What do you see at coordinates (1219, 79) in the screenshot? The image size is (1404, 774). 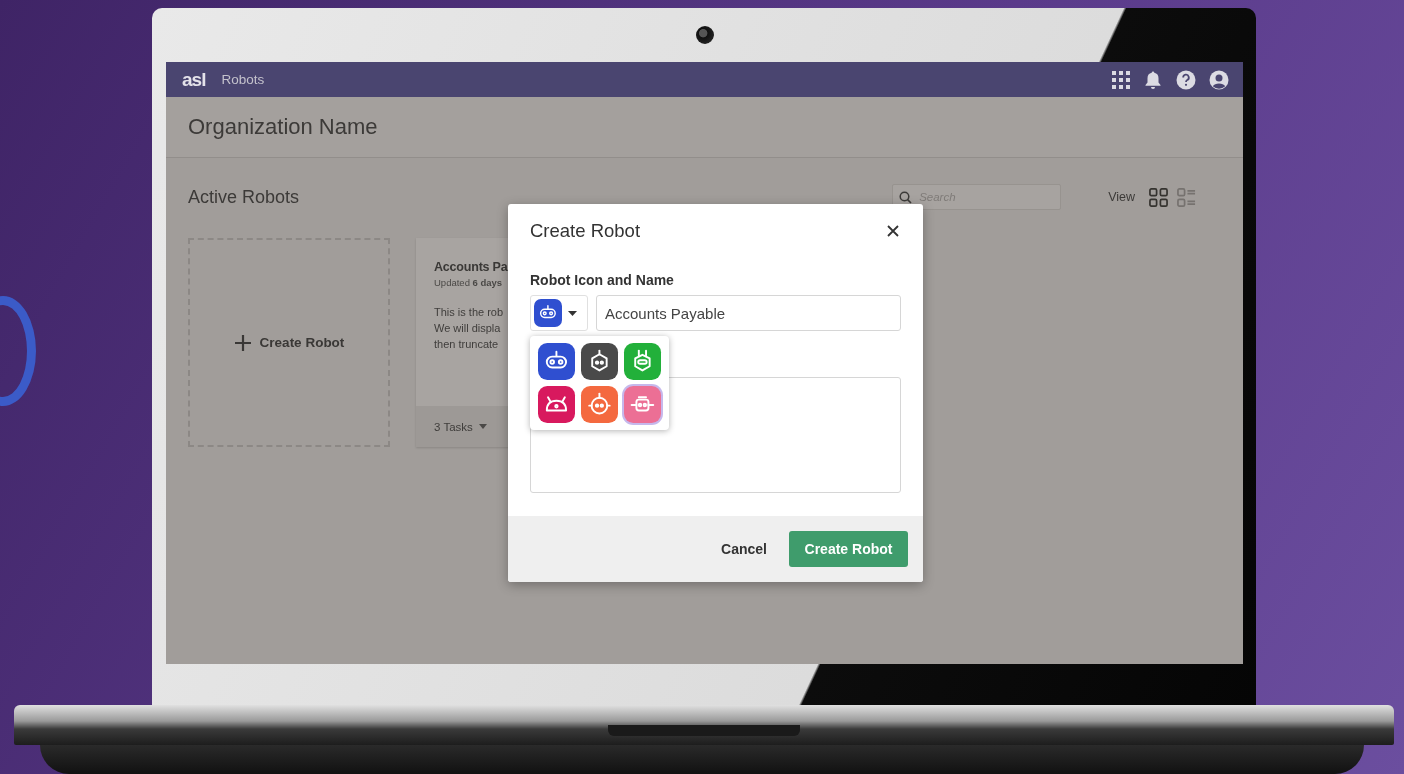 I see `user-avatar-icon` at bounding box center [1219, 79].